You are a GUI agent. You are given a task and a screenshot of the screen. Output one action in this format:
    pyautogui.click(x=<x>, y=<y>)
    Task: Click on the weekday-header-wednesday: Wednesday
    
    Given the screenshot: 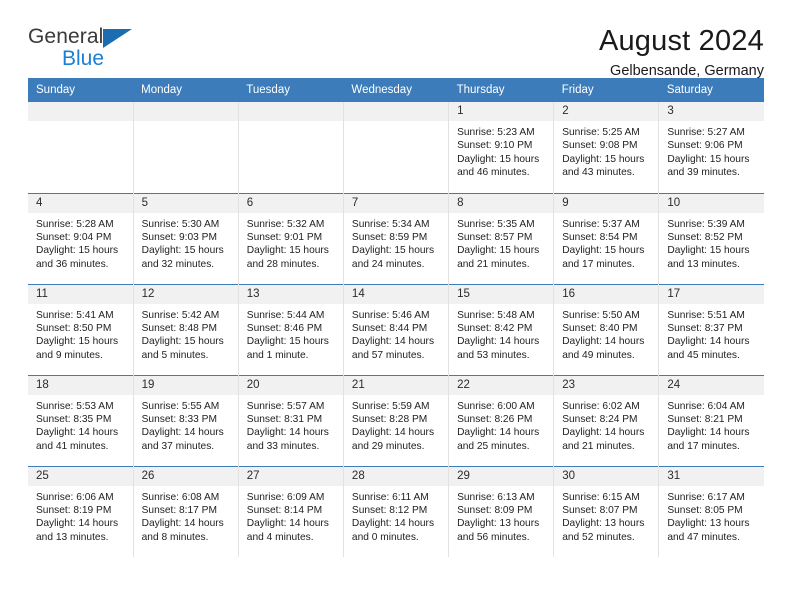 What is the action you would take?
    pyautogui.click(x=396, y=90)
    